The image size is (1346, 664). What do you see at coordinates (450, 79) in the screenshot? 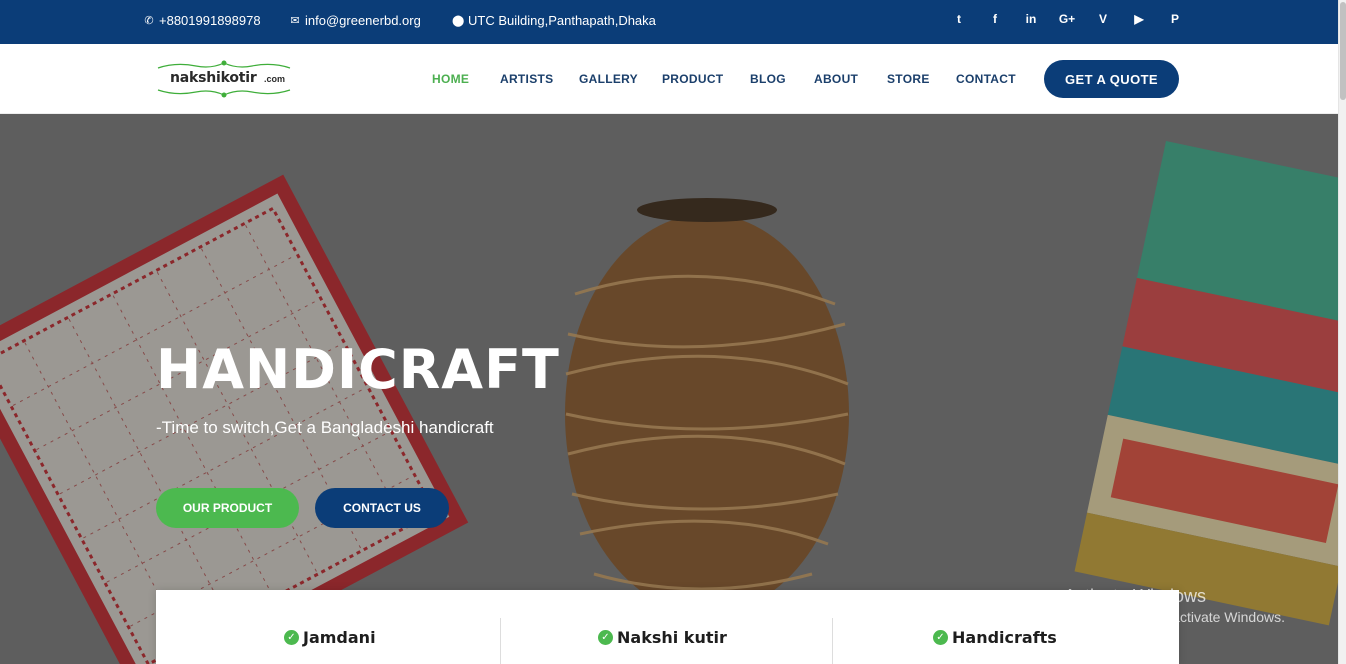
I see `nav-item-home: HOME` at bounding box center [450, 79].